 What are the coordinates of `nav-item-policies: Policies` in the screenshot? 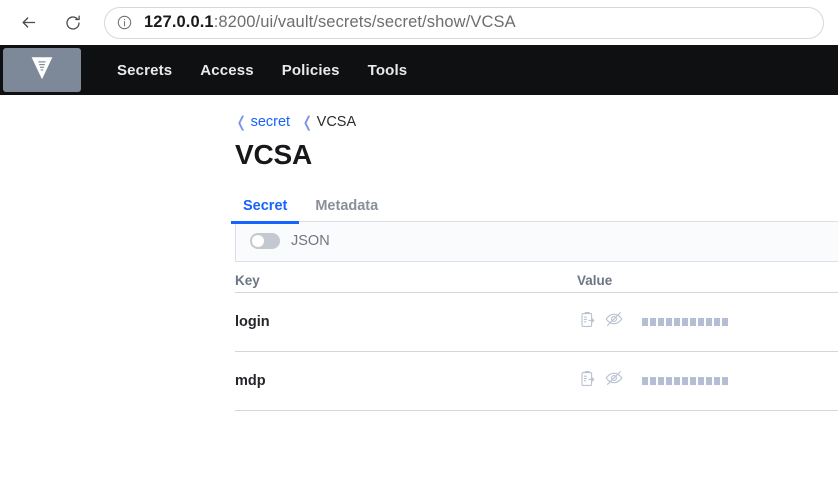 It's located at (311, 70).